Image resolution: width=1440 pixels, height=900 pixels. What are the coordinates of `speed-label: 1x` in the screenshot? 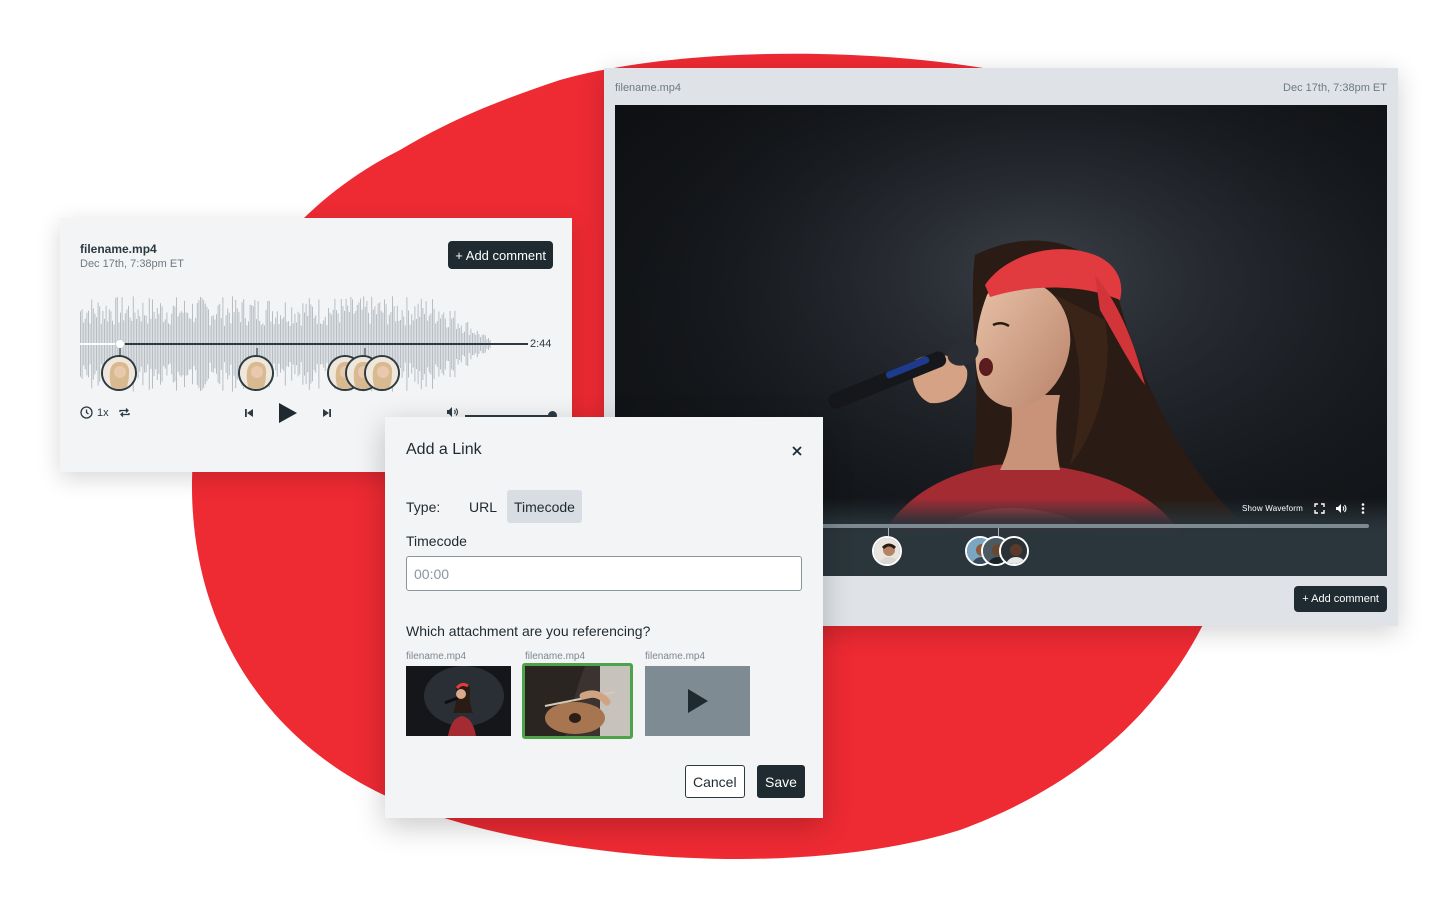 It's located at (103, 412).